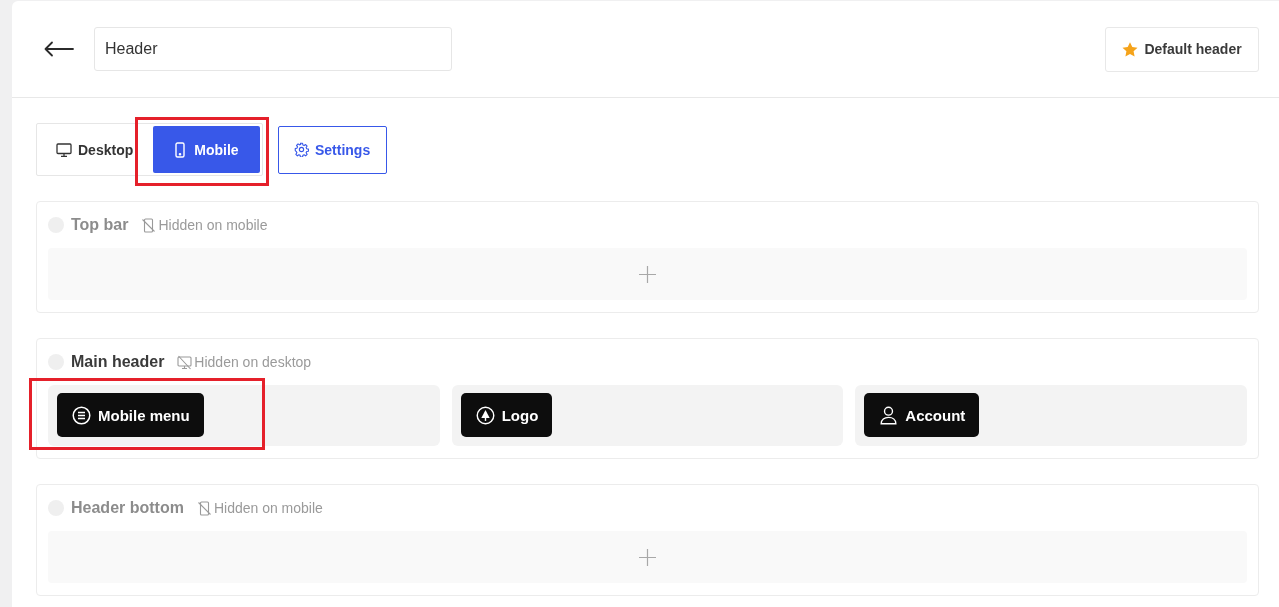  What do you see at coordinates (59, 49) in the screenshot?
I see `back-arrow-icon` at bounding box center [59, 49].